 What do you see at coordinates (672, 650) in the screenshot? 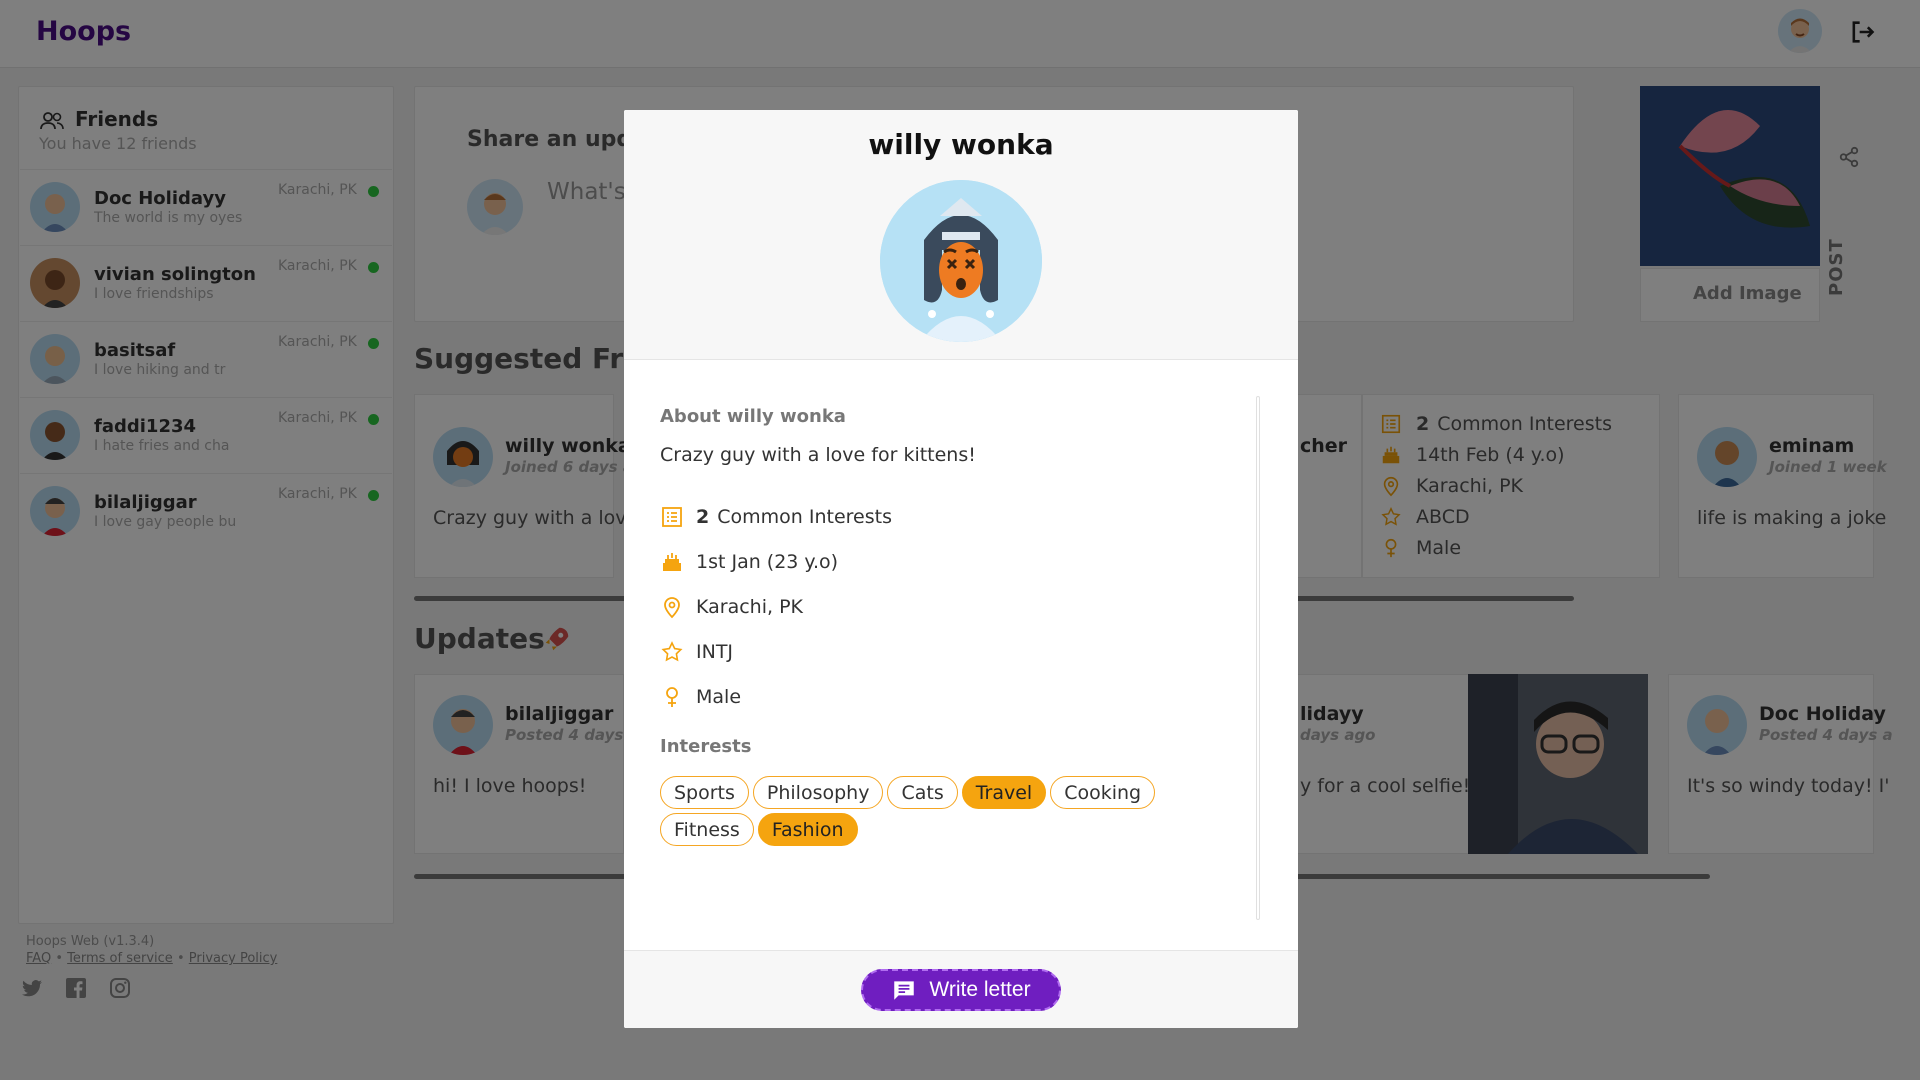
I see `star-icon` at bounding box center [672, 650].